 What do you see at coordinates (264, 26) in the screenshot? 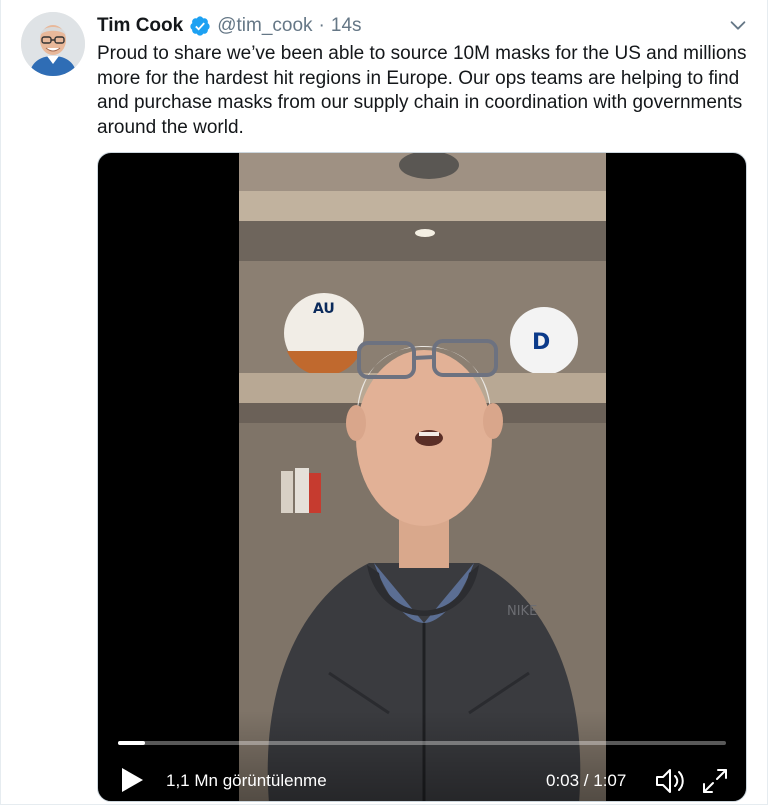
I see `user-handle: @tim_cook` at bounding box center [264, 26].